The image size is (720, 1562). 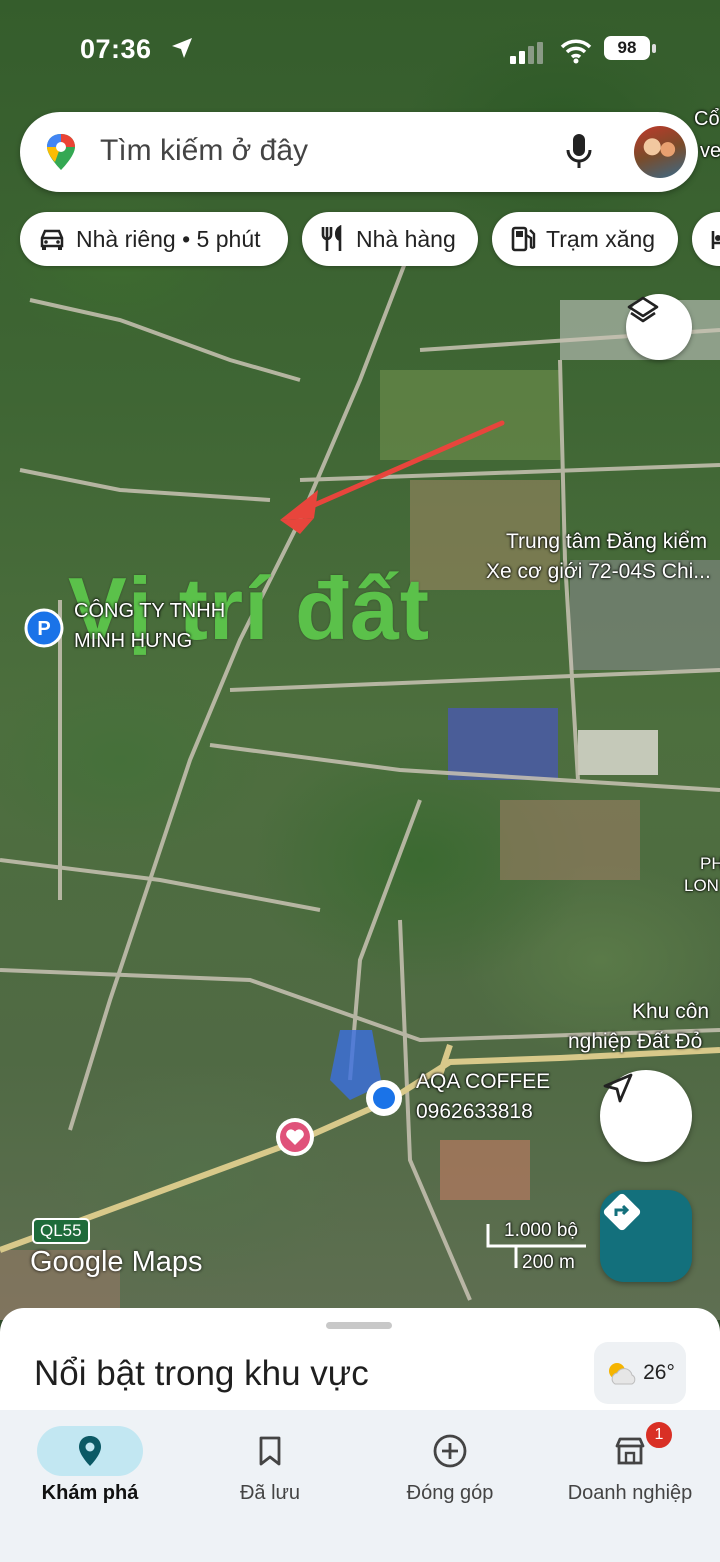 I want to click on battery-icon: 98, so click(x=627, y=48).